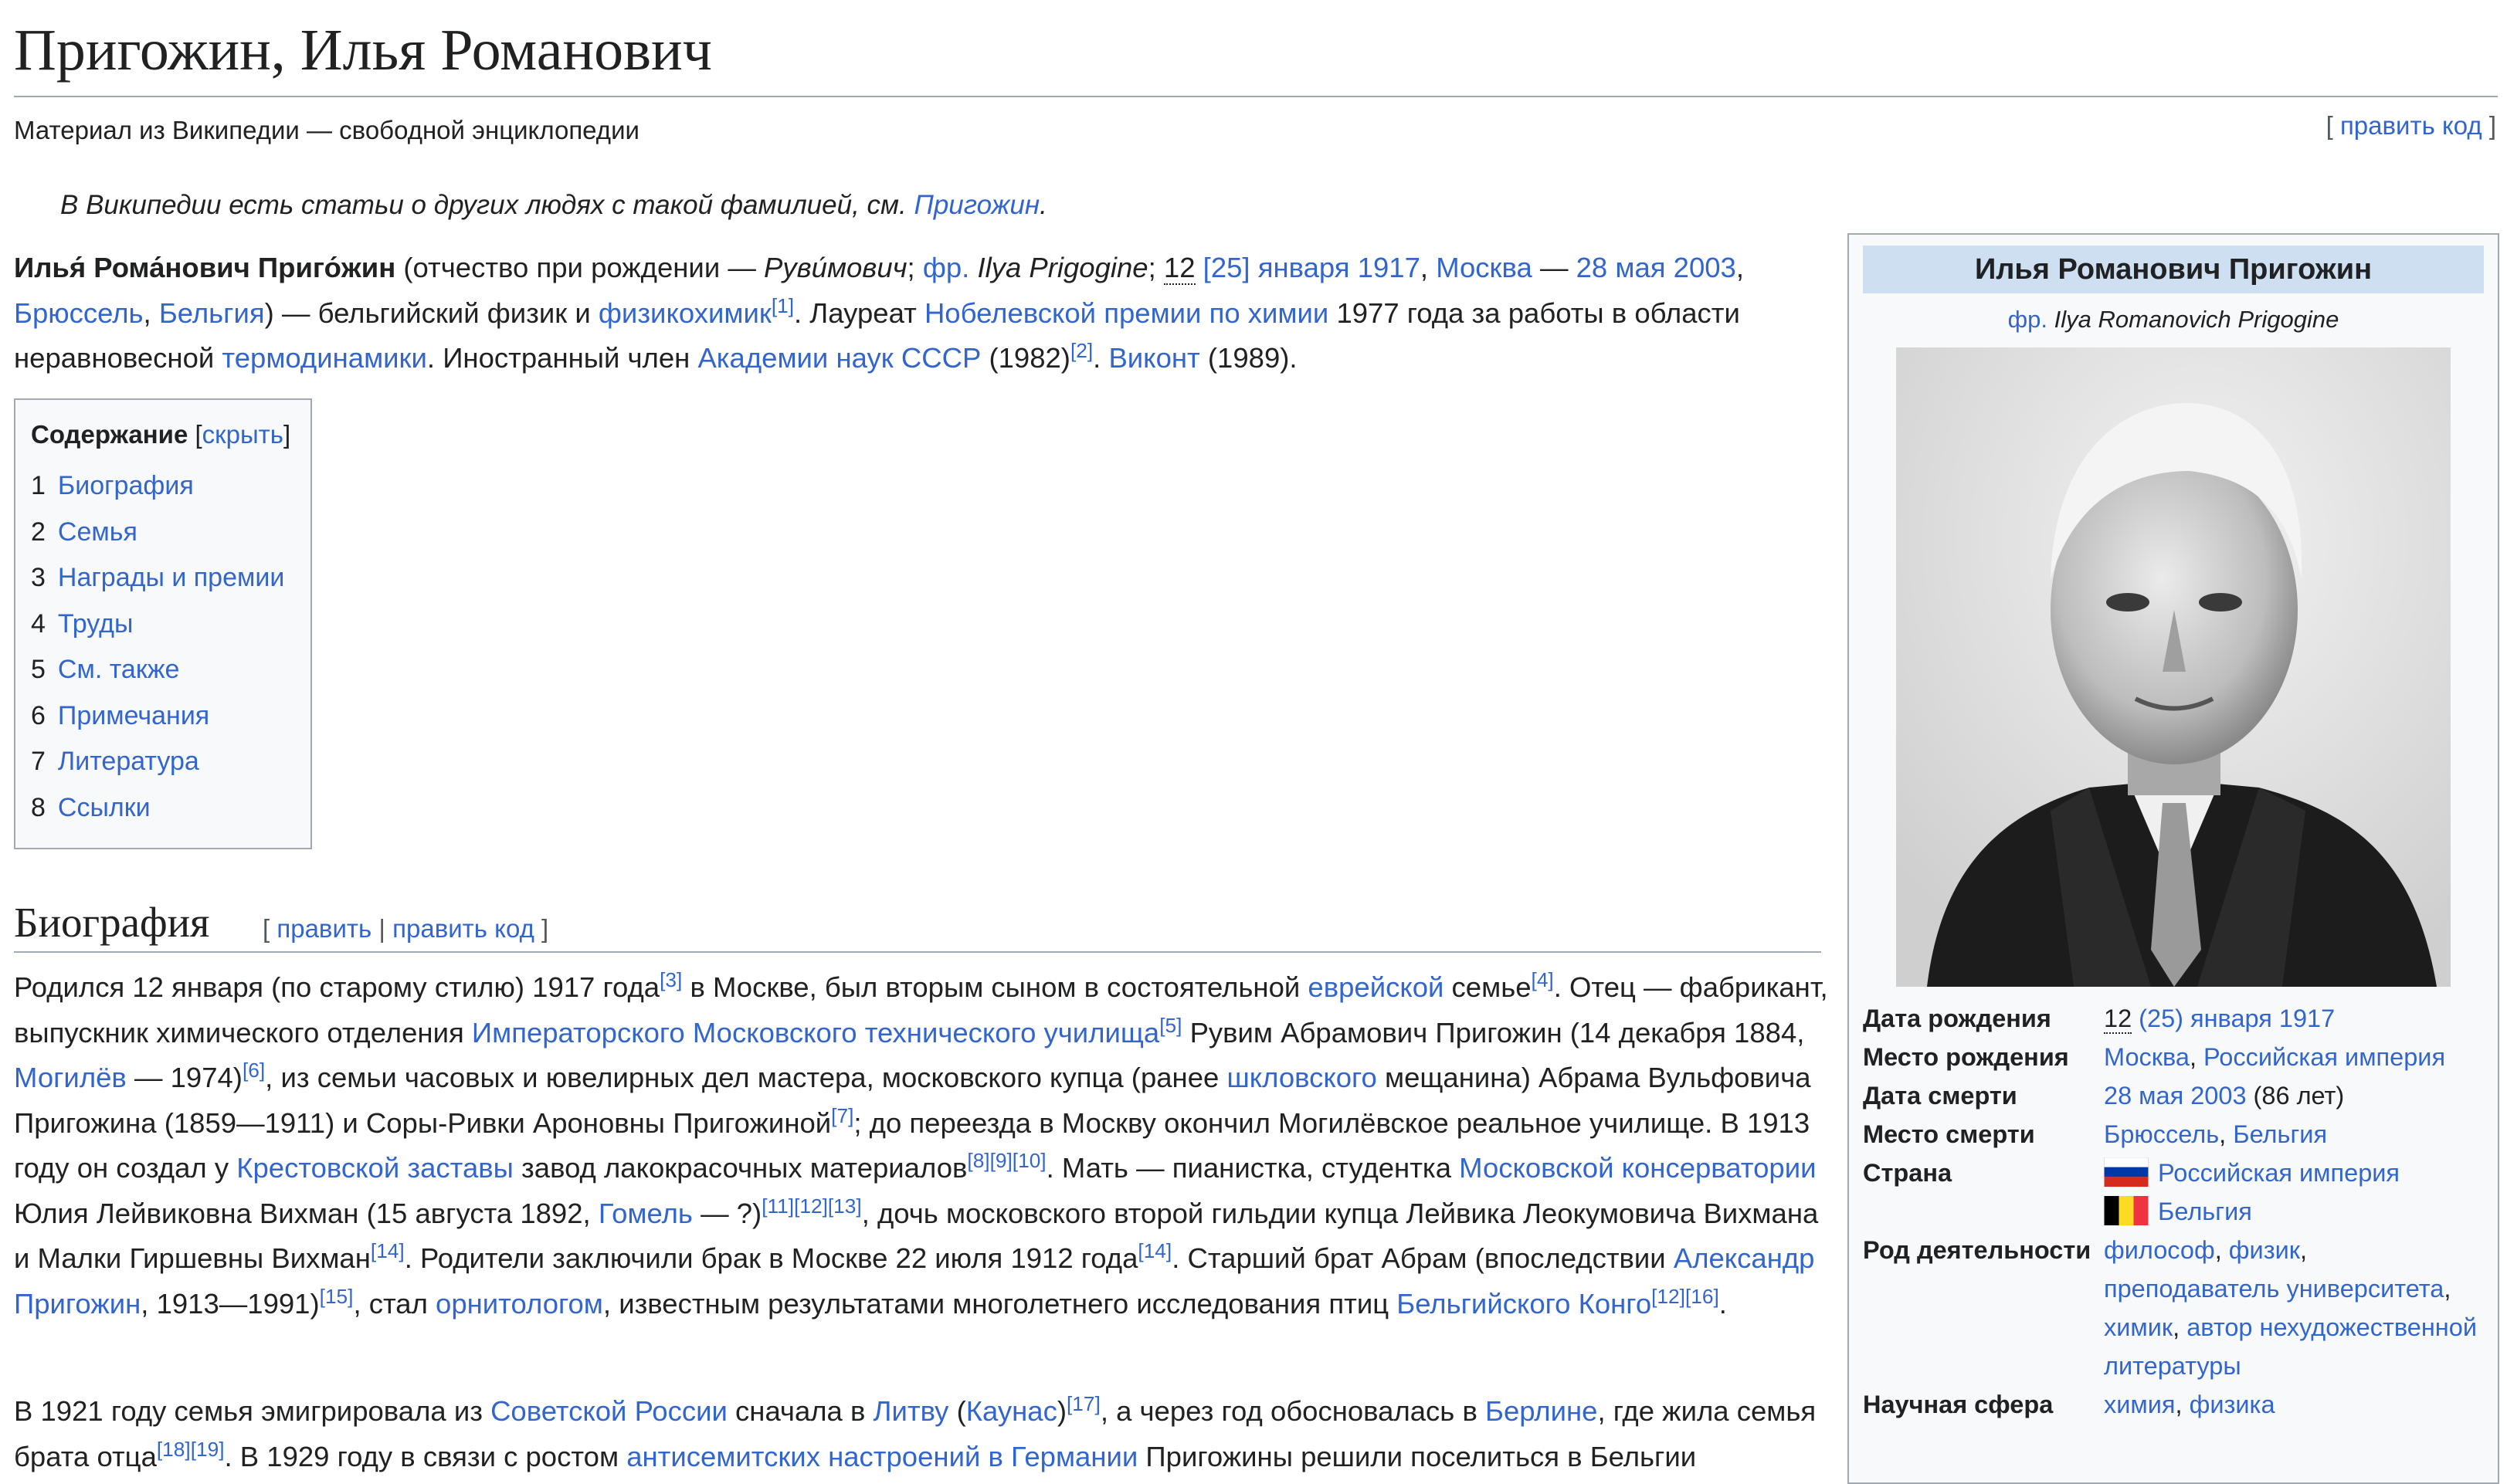 Image resolution: width=2507 pixels, height=1484 pixels. I want to click on ref-7: [7], so click(842, 1115).